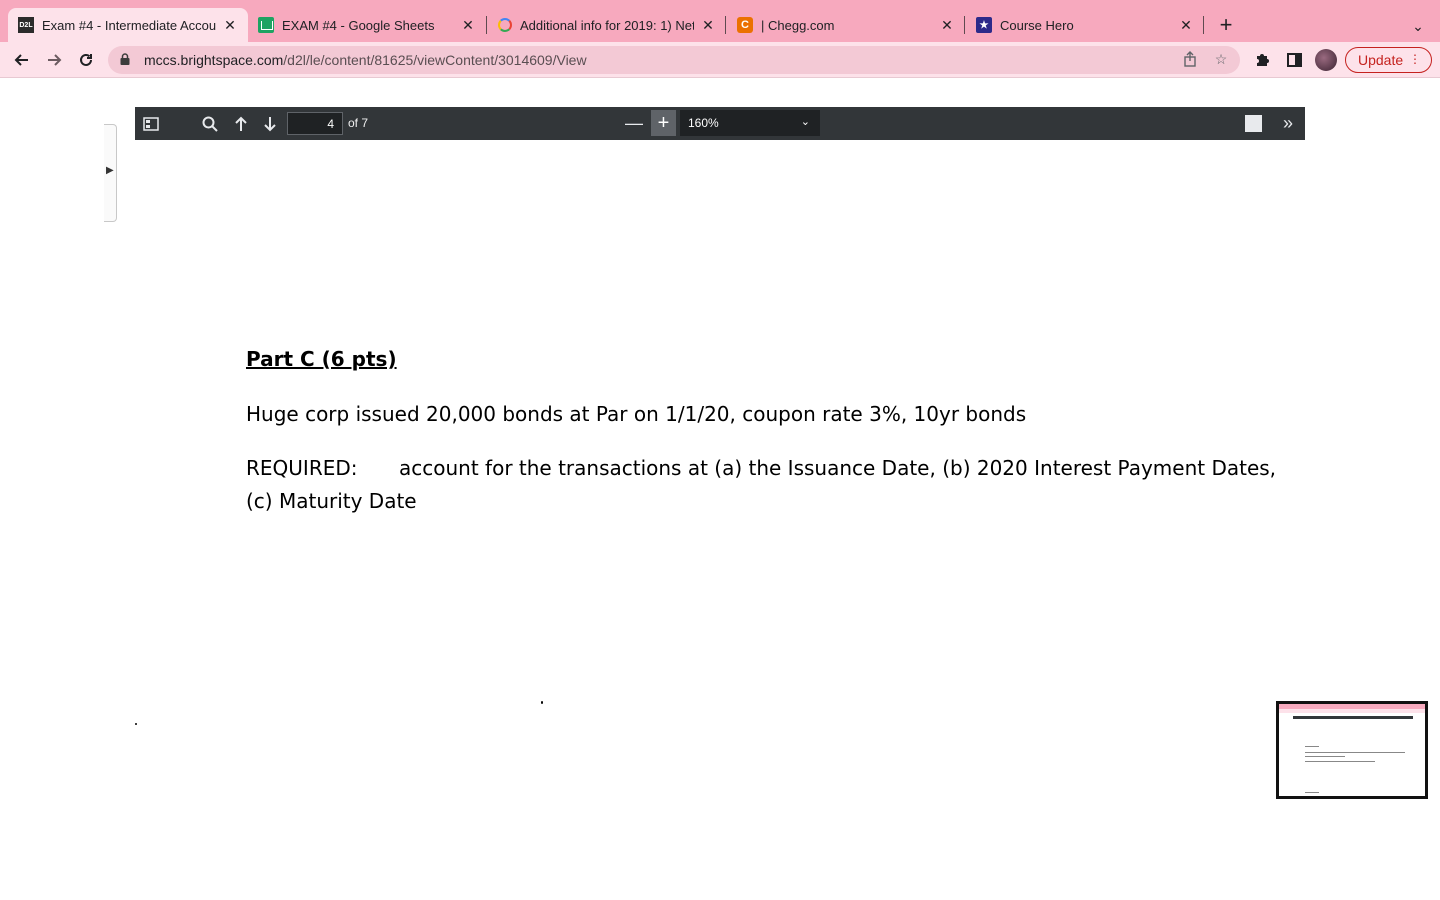 This screenshot has width=1440, height=900. I want to click on tab-google-sheets: EXAM #4 - Google Sheets ✕, so click(367, 25).